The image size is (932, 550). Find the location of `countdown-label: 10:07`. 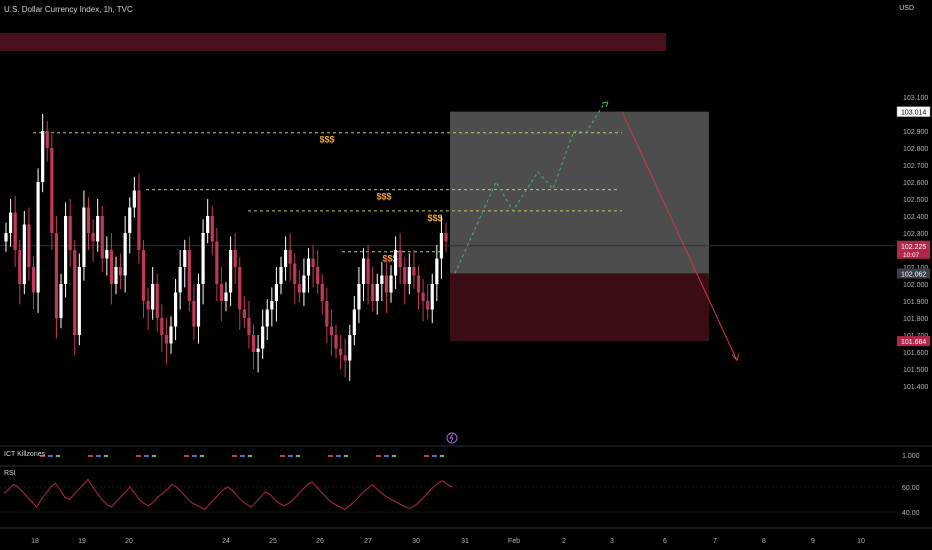

countdown-label: 10:07 is located at coordinates (911, 255).